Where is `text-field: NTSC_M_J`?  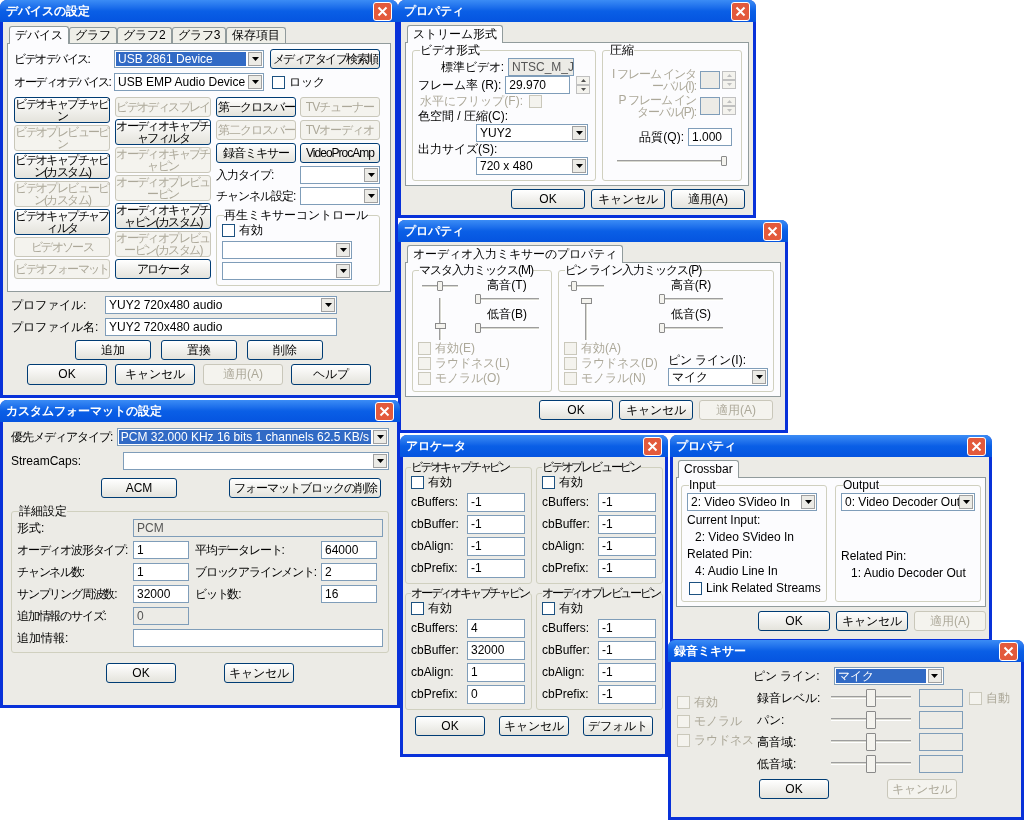
text-field: NTSC_M_J is located at coordinates (541, 67).